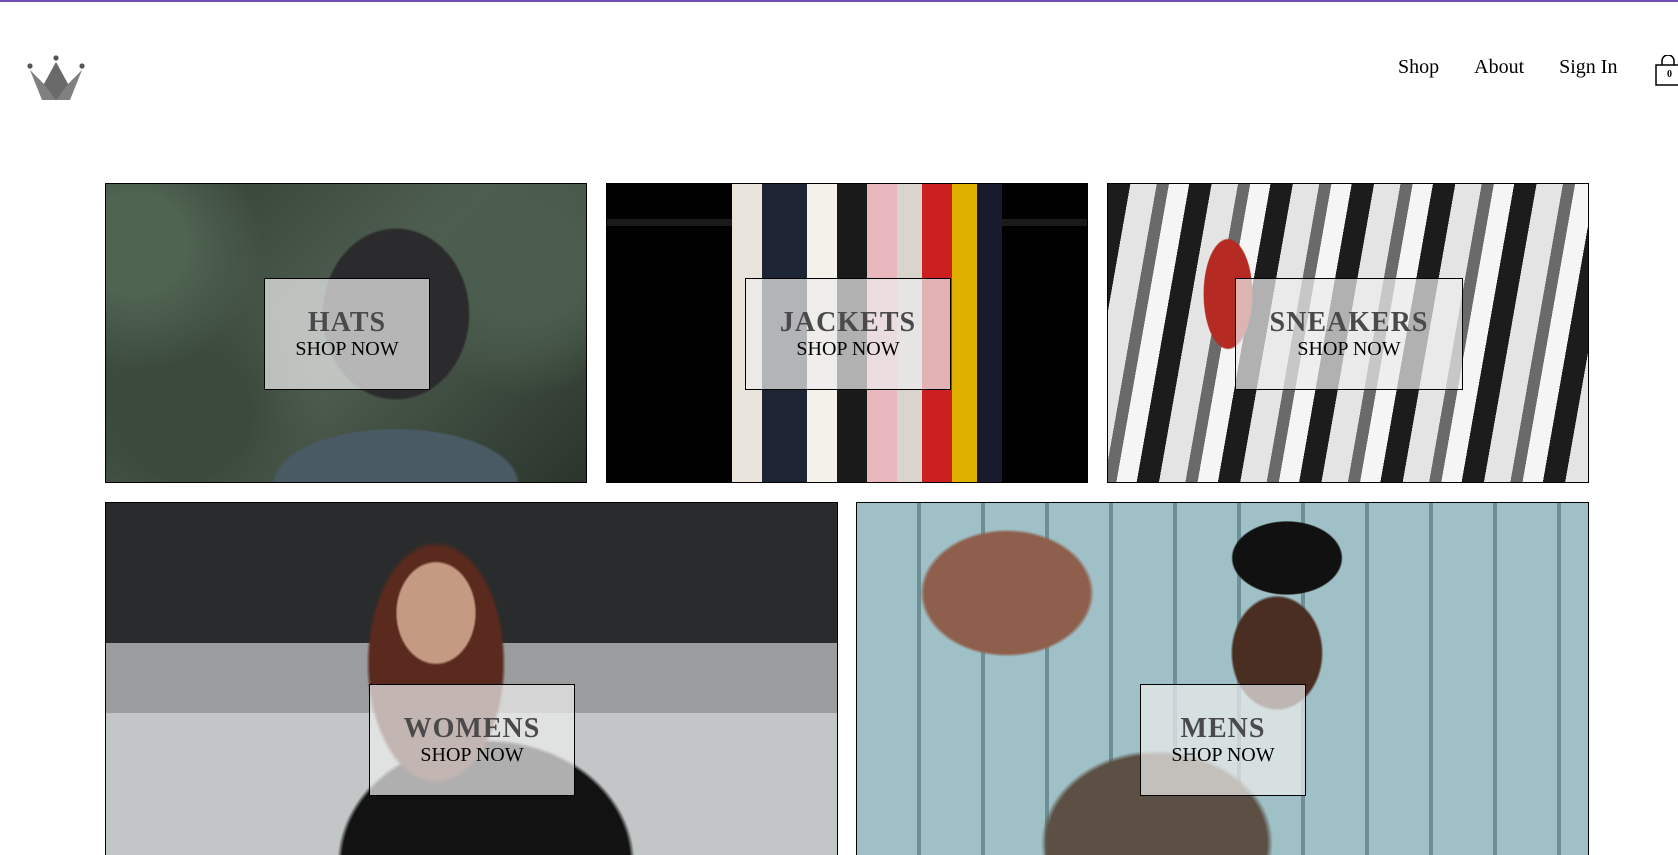 This screenshot has width=1678, height=855. I want to click on category-title: WOMENS, so click(472, 728).